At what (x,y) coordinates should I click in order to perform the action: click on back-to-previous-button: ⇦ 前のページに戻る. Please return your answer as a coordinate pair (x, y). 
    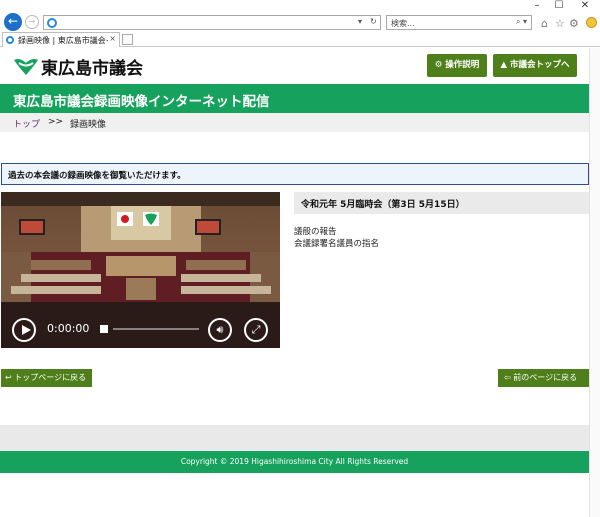
    Looking at the image, I should click on (543, 378).